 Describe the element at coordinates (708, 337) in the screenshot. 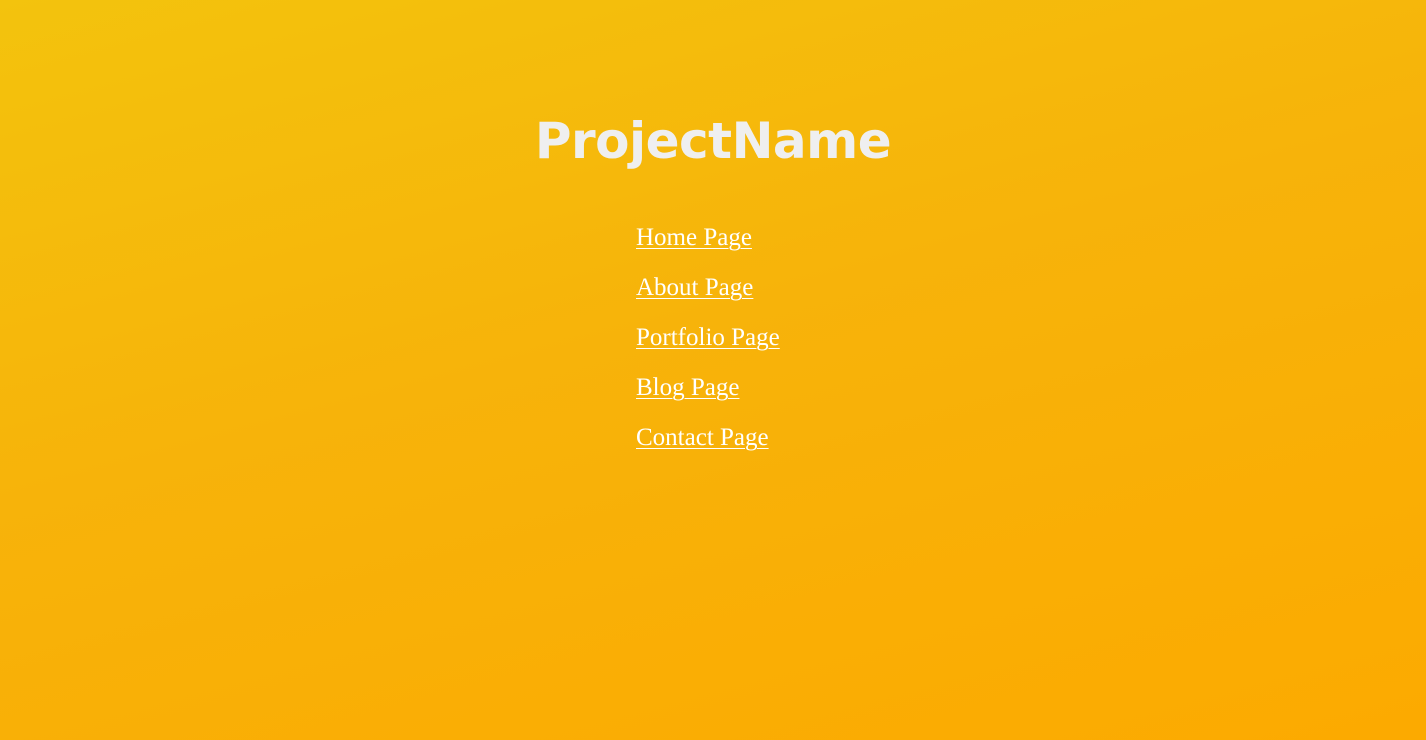

I see `portfolio-page-link: Portfolio Page` at that location.